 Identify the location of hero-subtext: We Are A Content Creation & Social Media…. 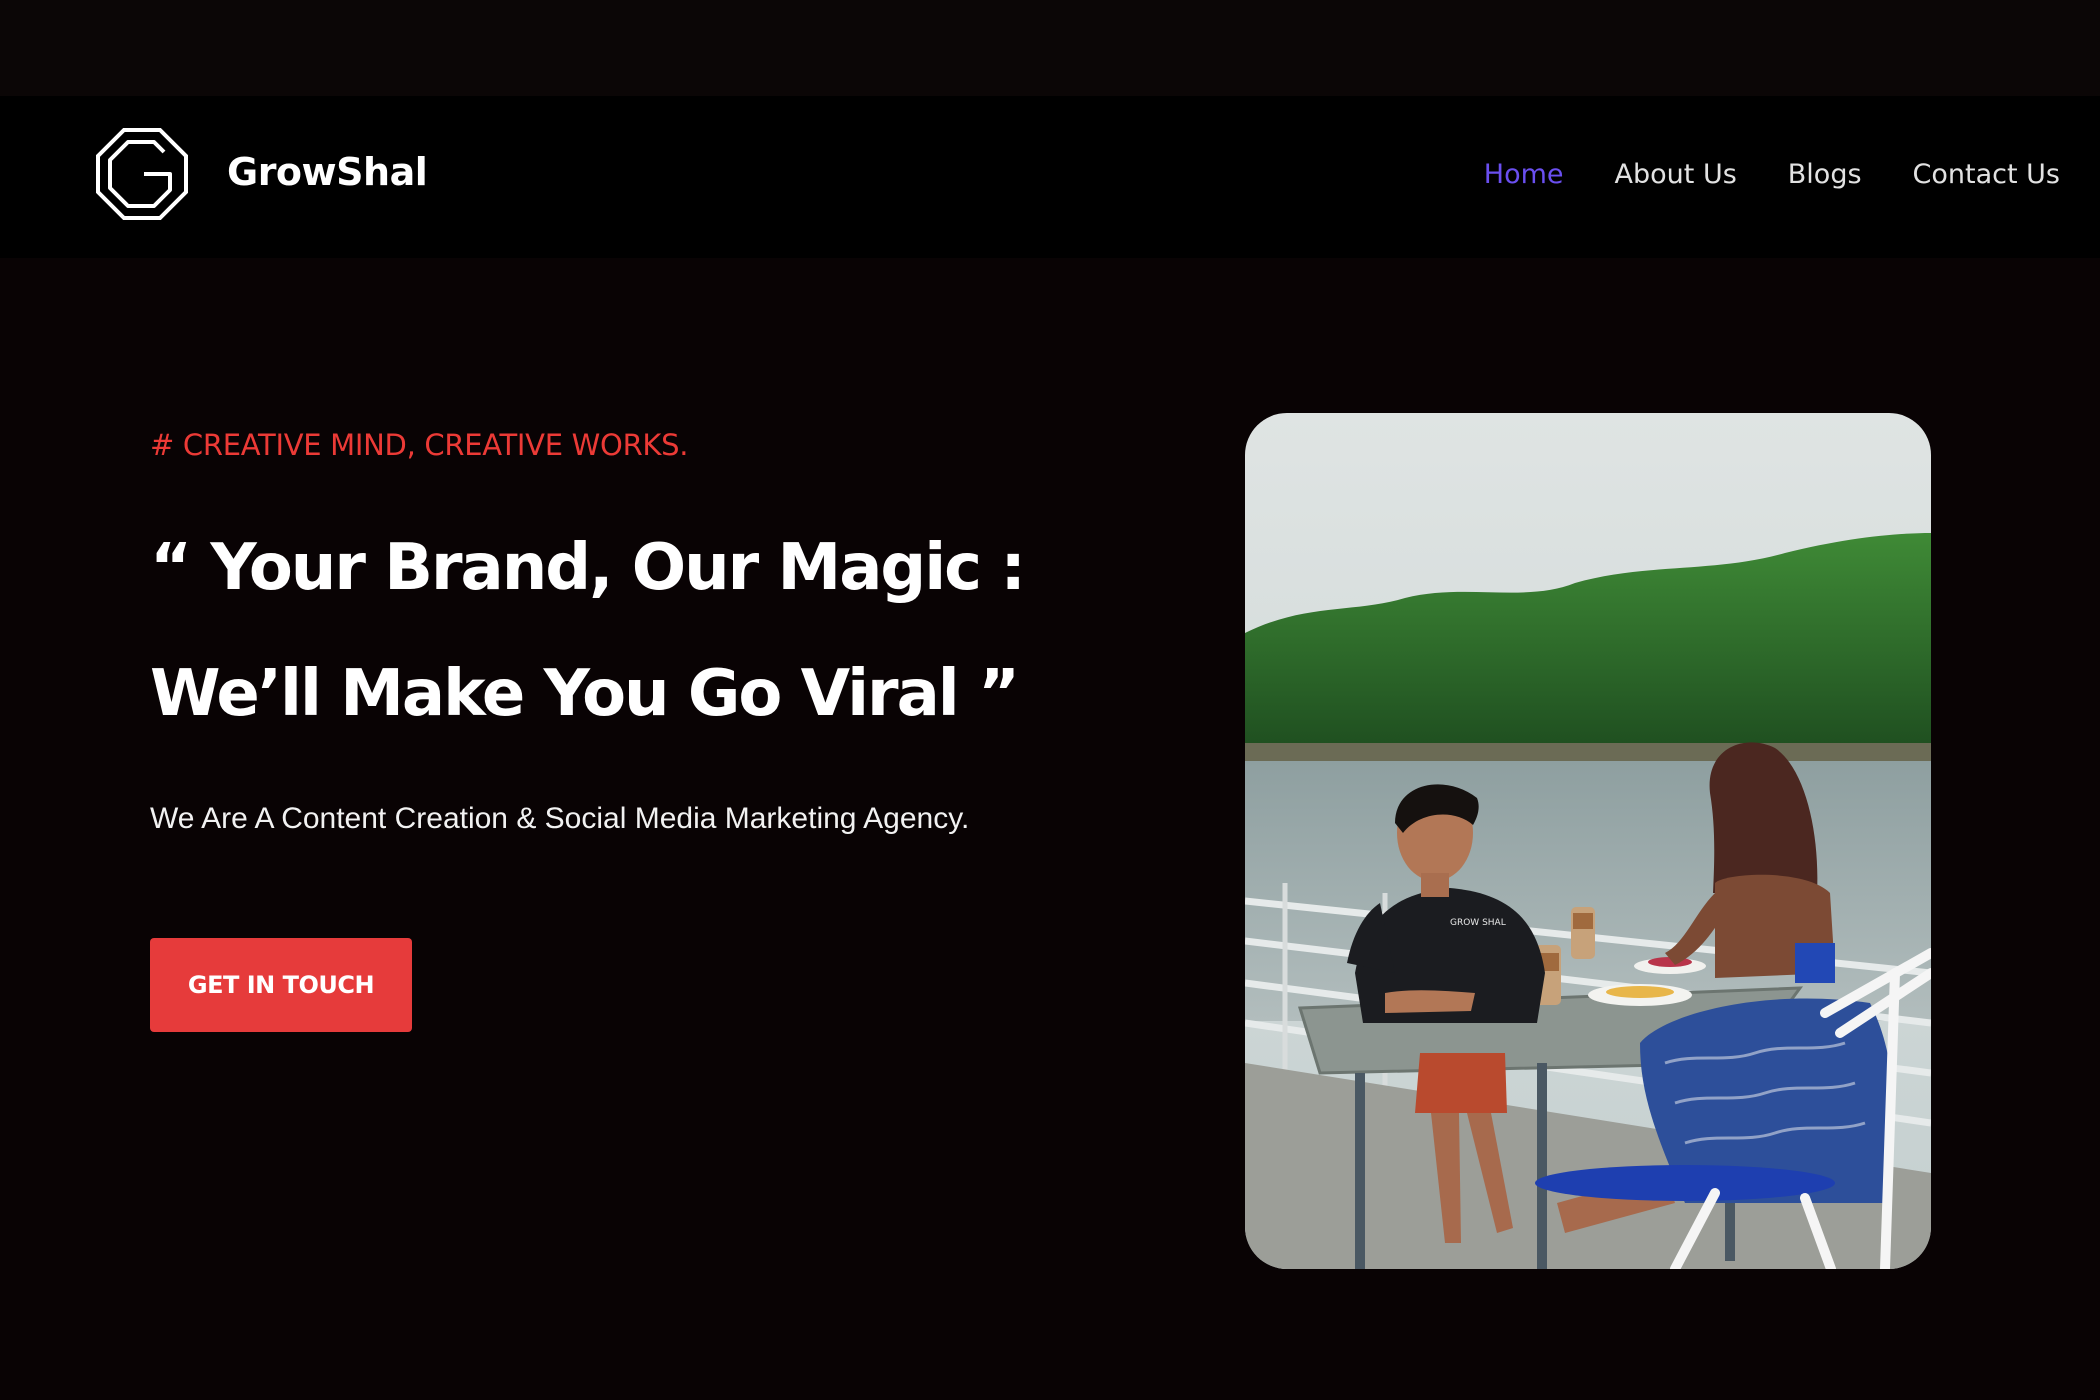
(560, 818).